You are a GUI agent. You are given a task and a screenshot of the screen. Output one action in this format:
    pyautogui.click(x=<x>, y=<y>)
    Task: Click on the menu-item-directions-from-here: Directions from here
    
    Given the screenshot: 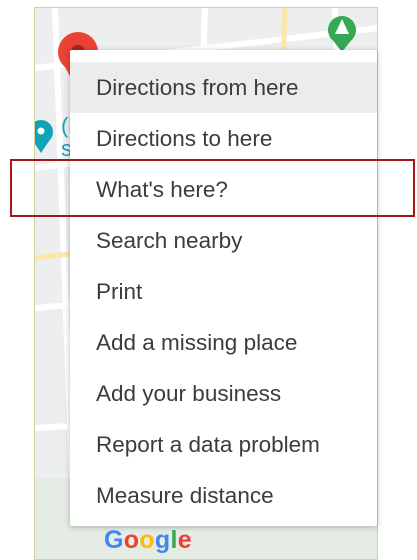 What is the action you would take?
    pyautogui.click(x=223, y=87)
    